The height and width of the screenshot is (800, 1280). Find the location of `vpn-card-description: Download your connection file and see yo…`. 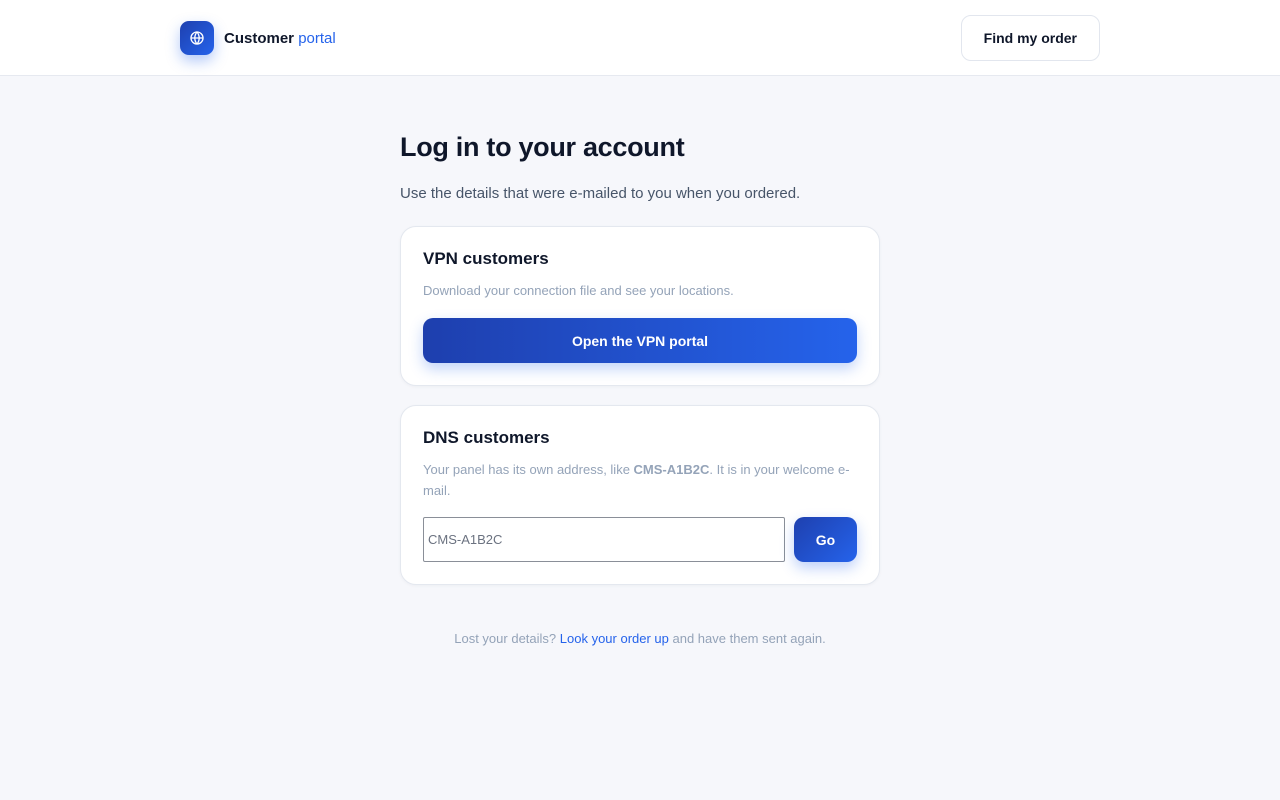

vpn-card-description: Download your connection file and see yo… is located at coordinates (578, 290).